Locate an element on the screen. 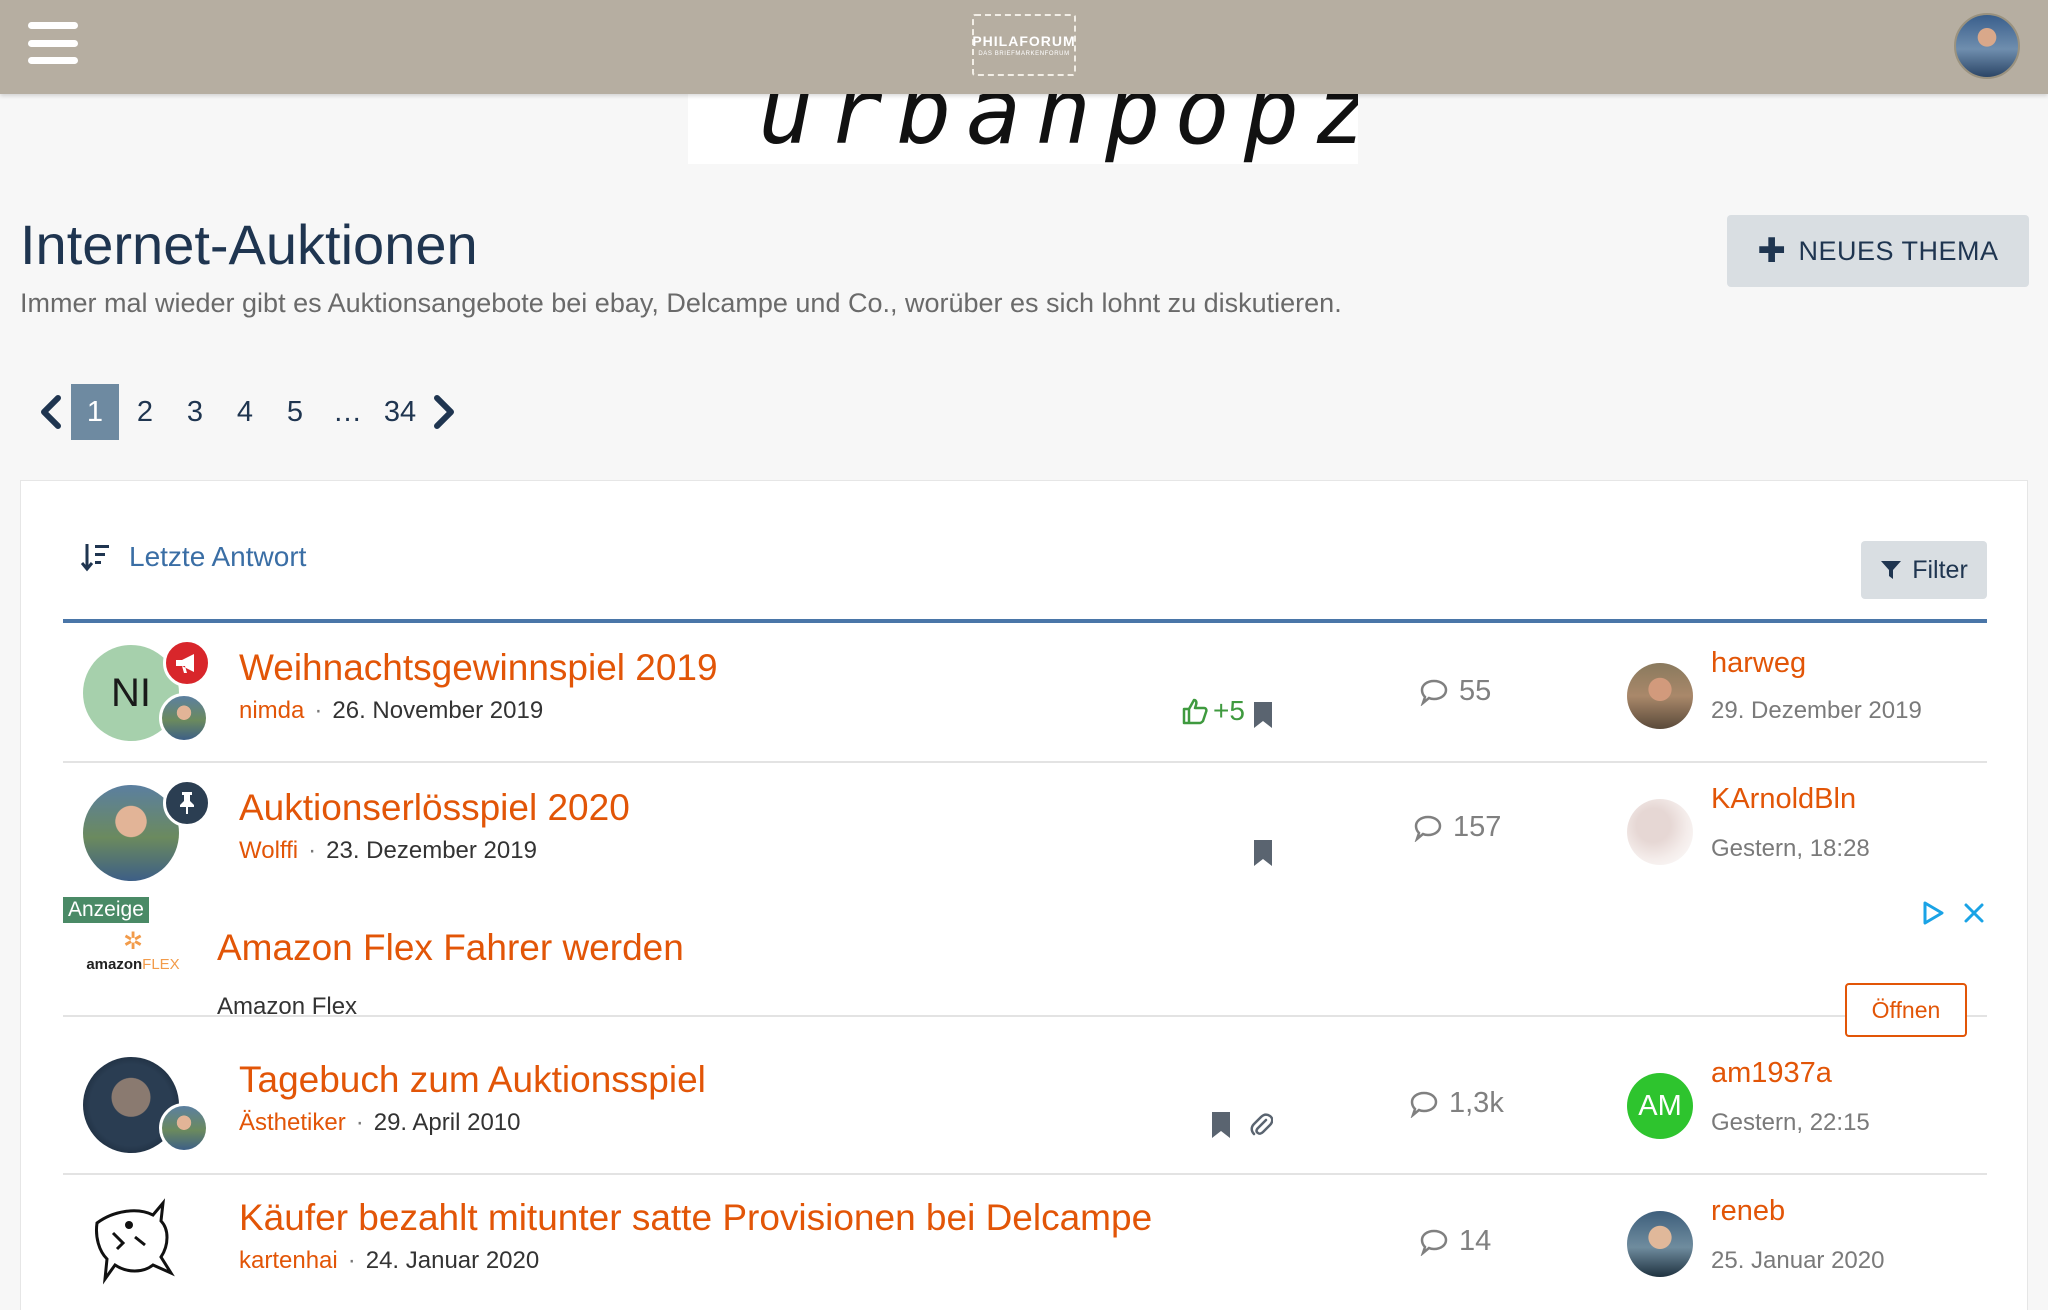 The height and width of the screenshot is (1310, 2048). next-page-button is located at coordinates (445, 412).